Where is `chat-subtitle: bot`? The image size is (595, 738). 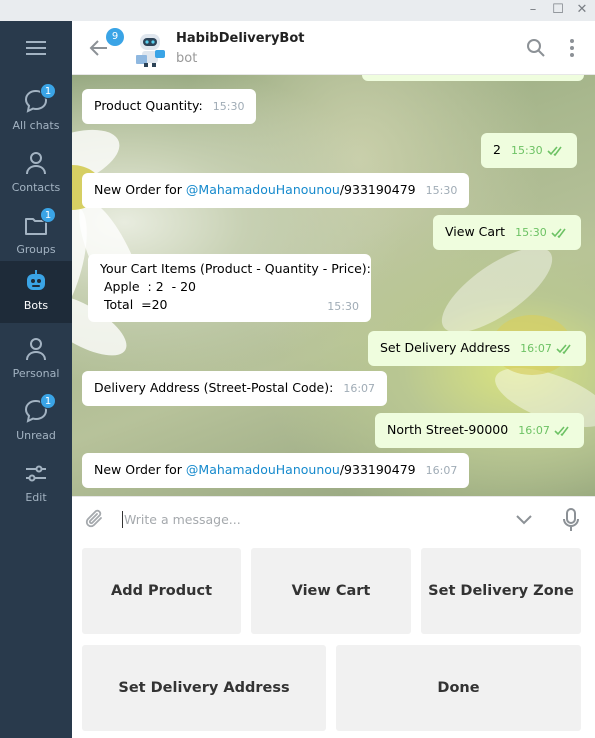 chat-subtitle: bot is located at coordinates (187, 58).